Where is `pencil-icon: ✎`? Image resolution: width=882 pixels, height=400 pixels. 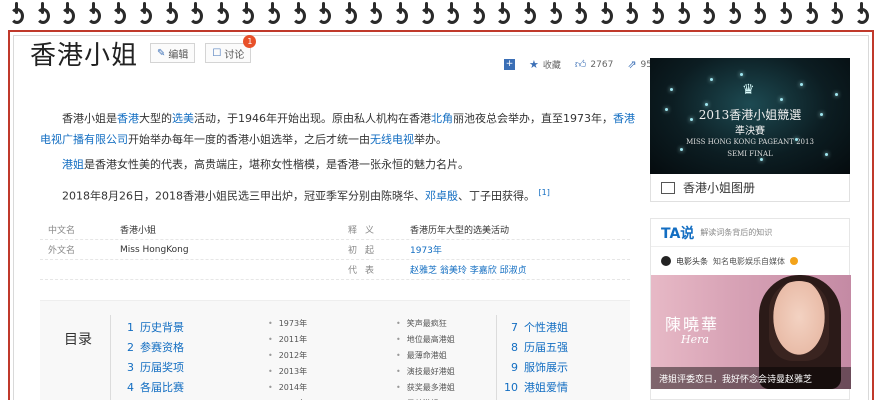
pencil-icon: ✎ is located at coordinates (161, 53).